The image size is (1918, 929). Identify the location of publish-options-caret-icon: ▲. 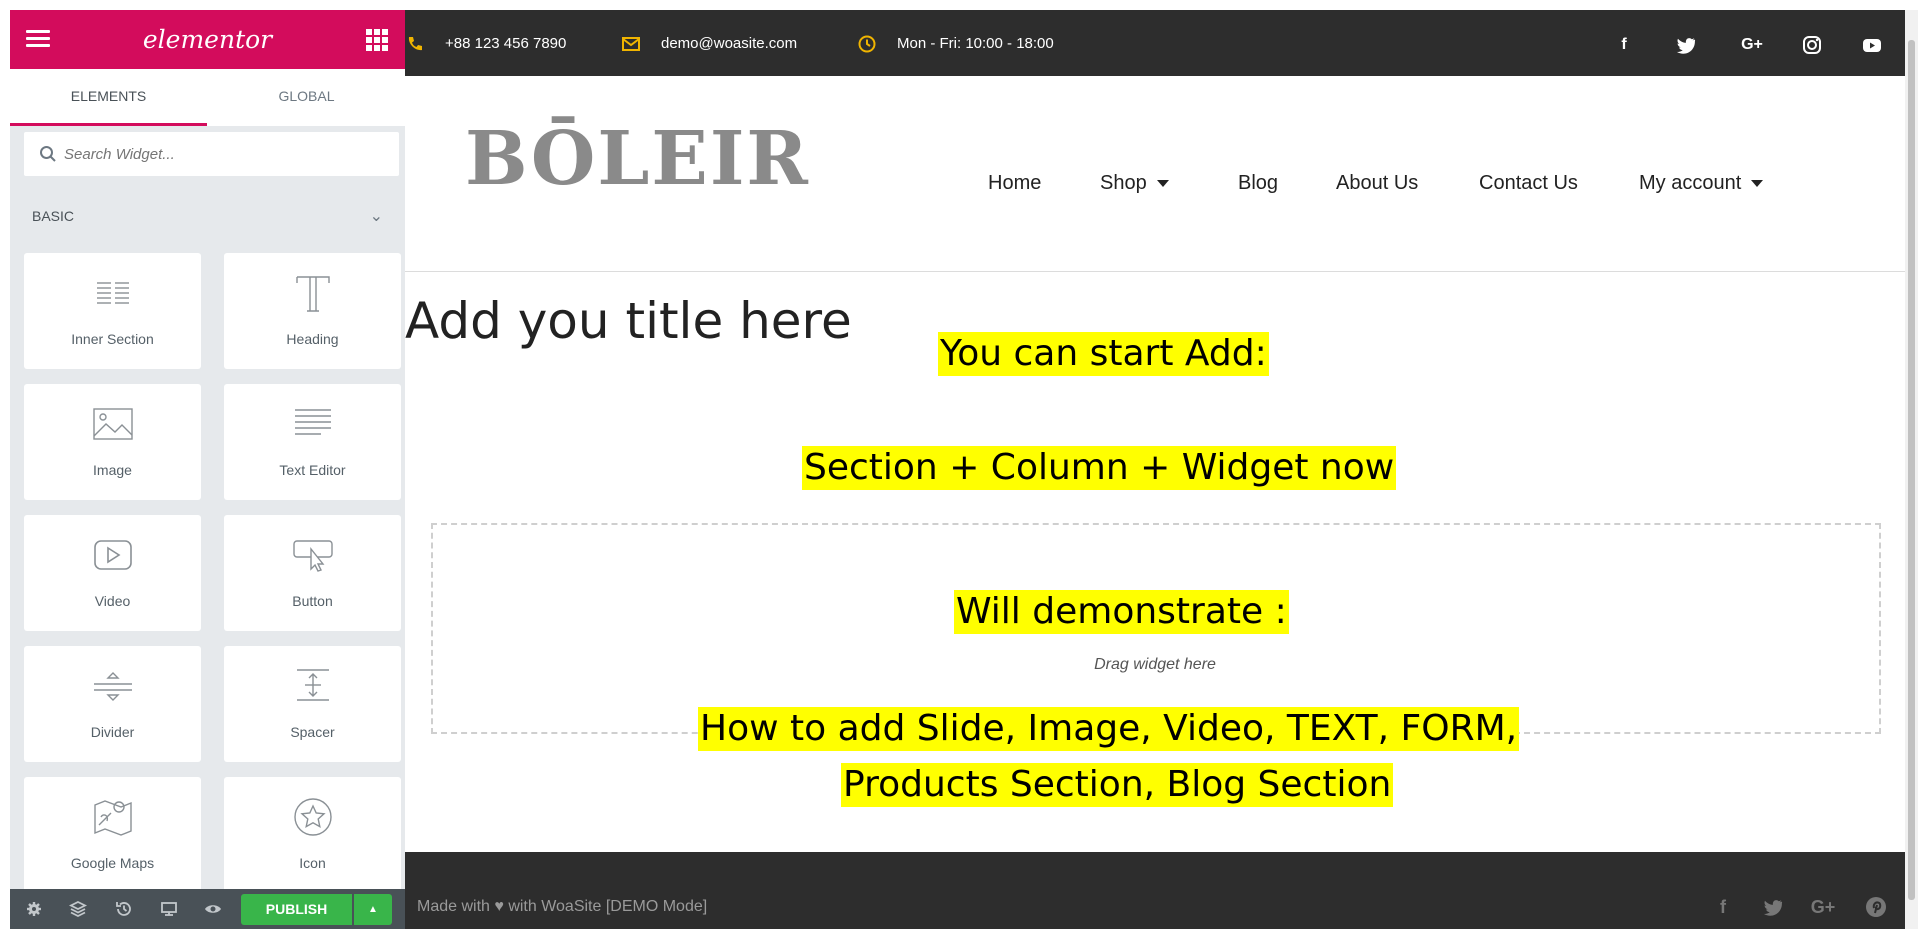
(373, 909).